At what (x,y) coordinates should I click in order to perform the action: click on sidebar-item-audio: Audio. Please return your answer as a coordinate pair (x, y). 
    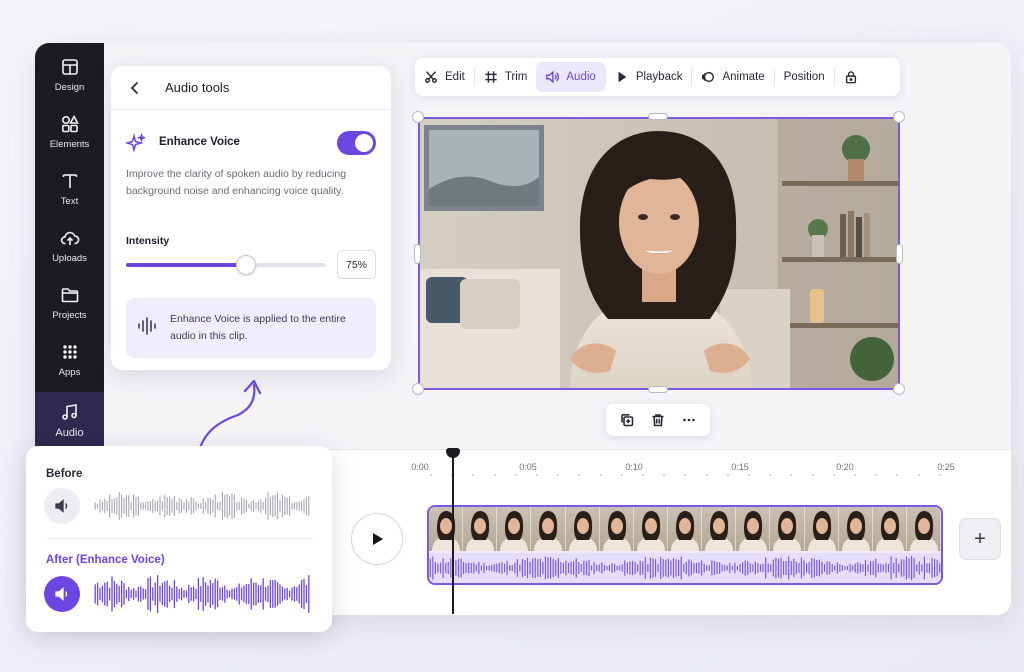
    Looking at the image, I should click on (69, 420).